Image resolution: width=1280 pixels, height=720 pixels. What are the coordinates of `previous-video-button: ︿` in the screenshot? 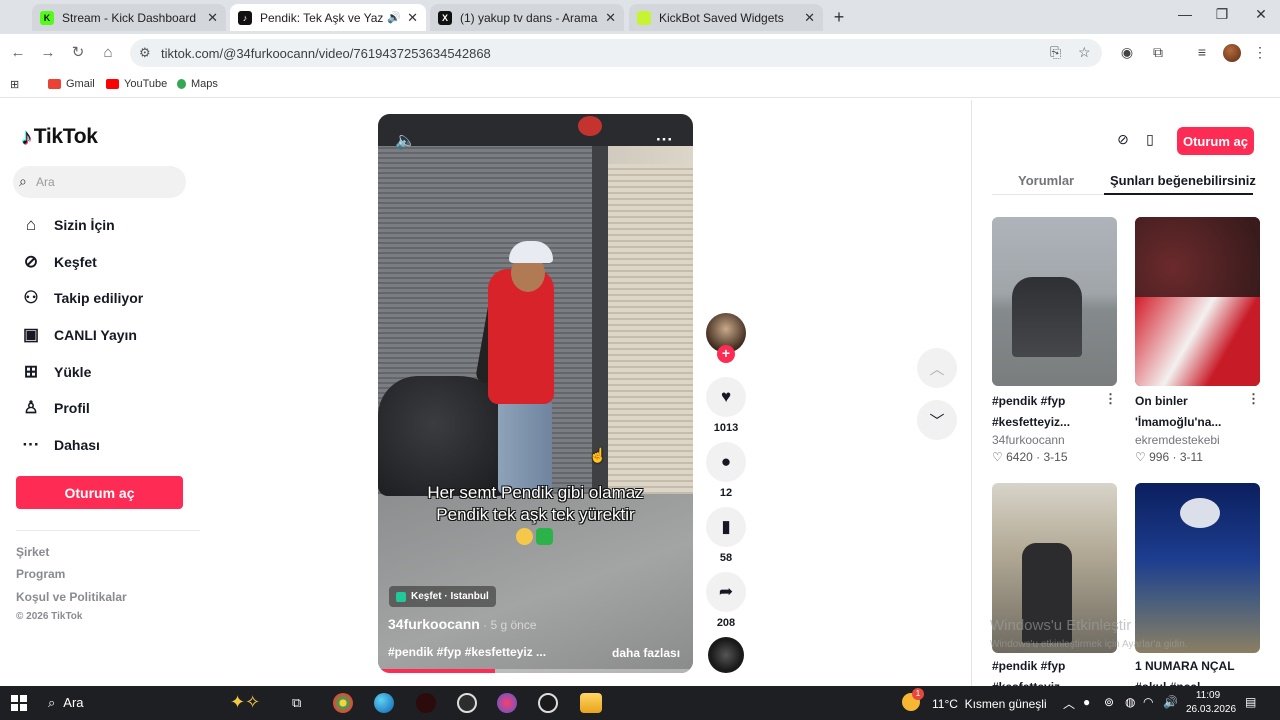 It's located at (937, 368).